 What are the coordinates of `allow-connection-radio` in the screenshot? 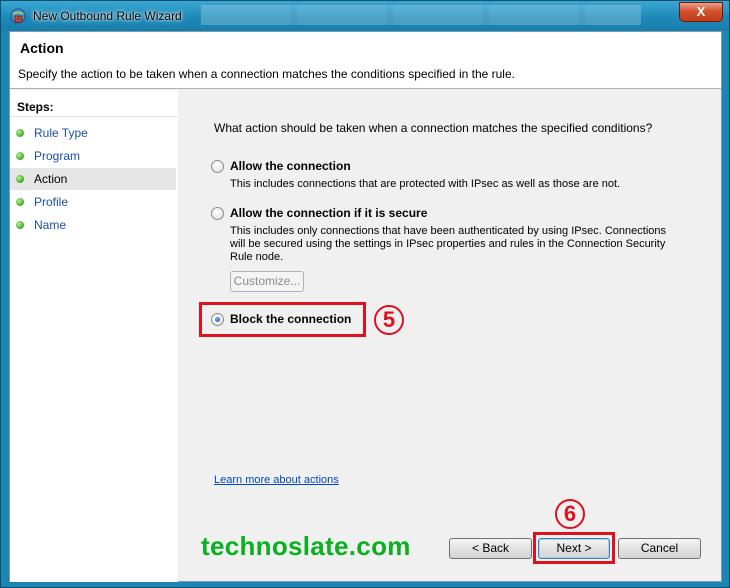 It's located at (217, 166).